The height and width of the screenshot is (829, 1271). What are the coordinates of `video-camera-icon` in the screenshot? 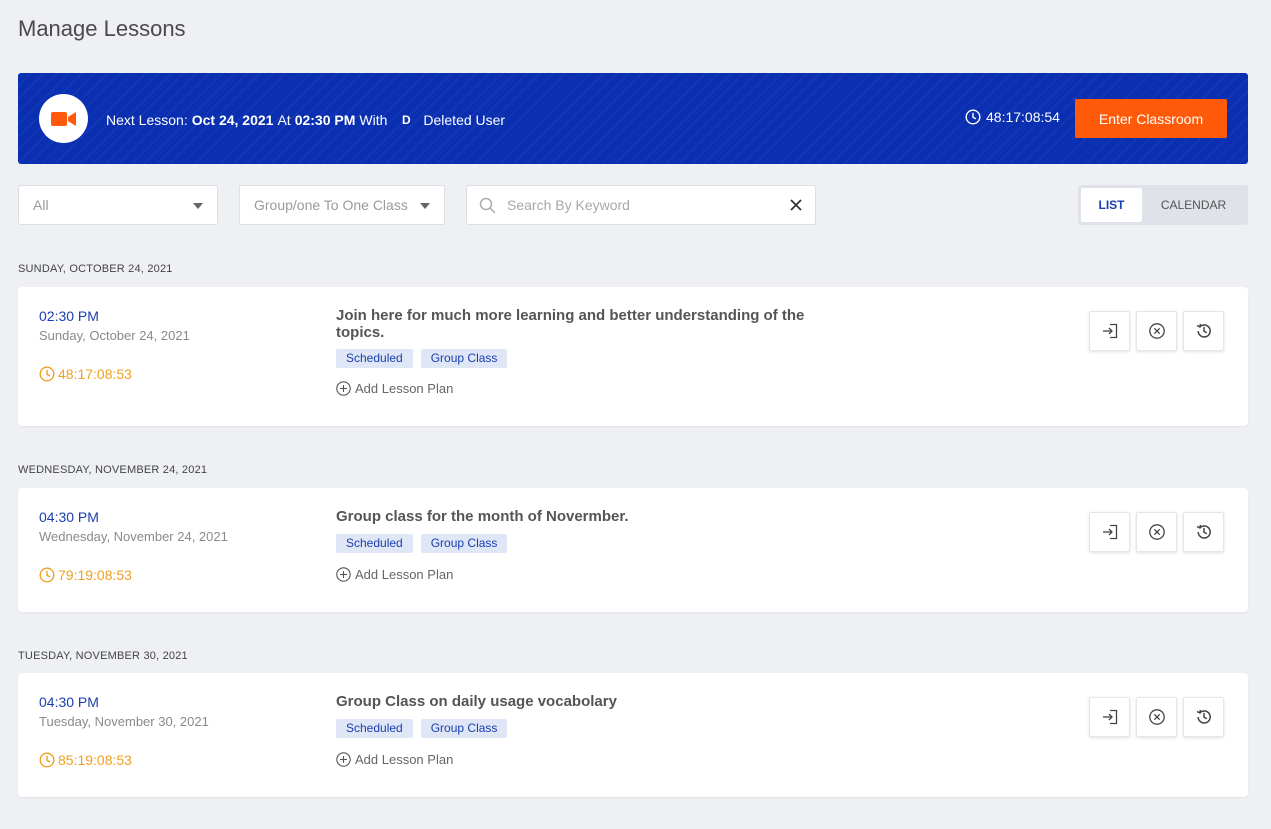 It's located at (63, 118).